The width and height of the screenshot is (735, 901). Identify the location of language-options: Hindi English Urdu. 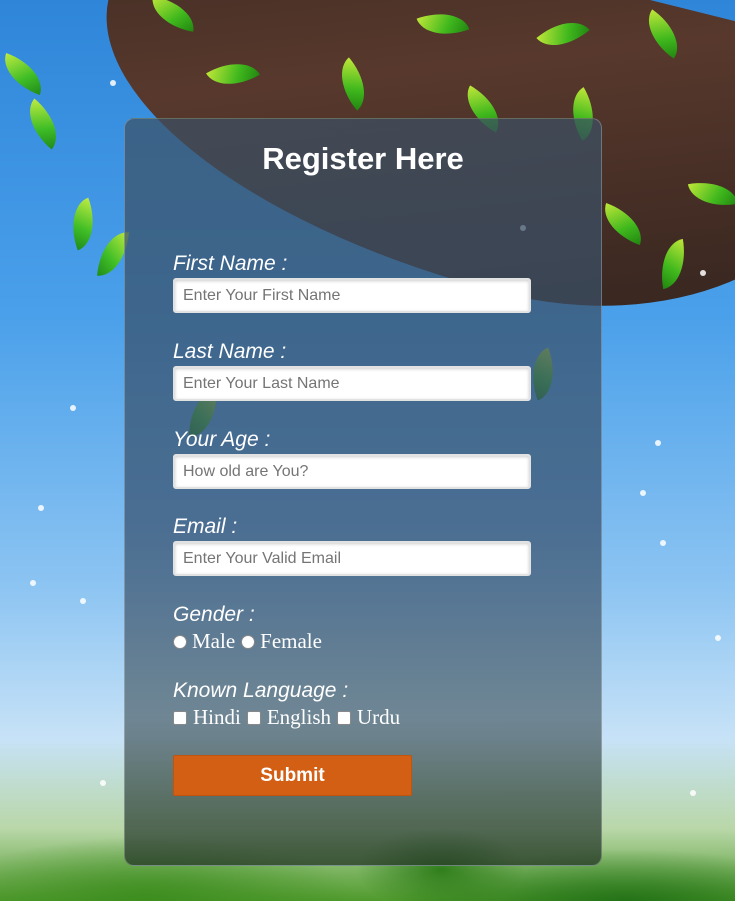
(289, 717).